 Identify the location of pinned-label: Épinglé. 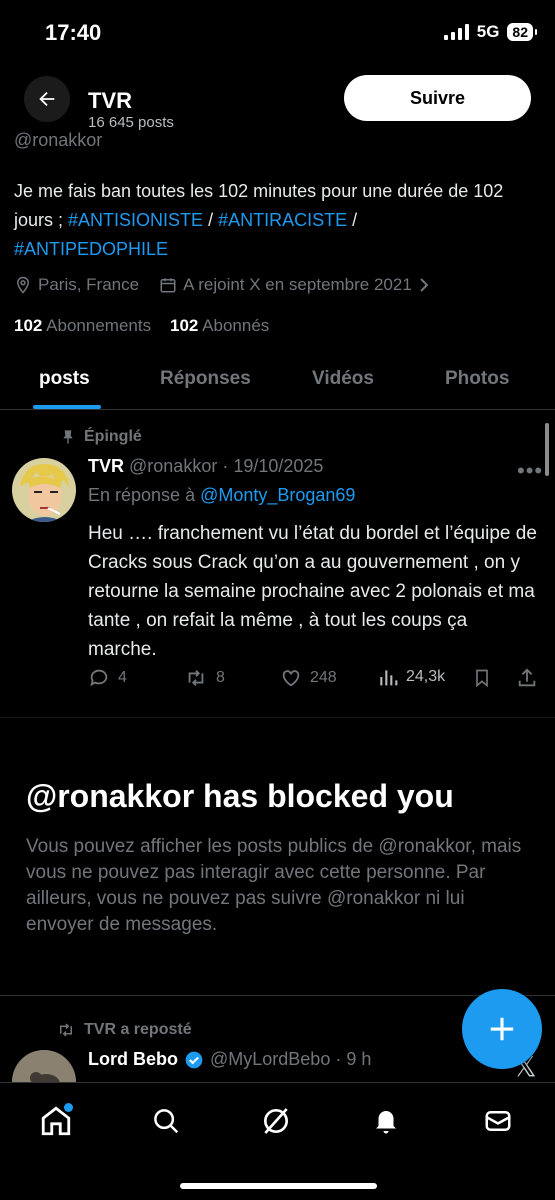
(101, 437).